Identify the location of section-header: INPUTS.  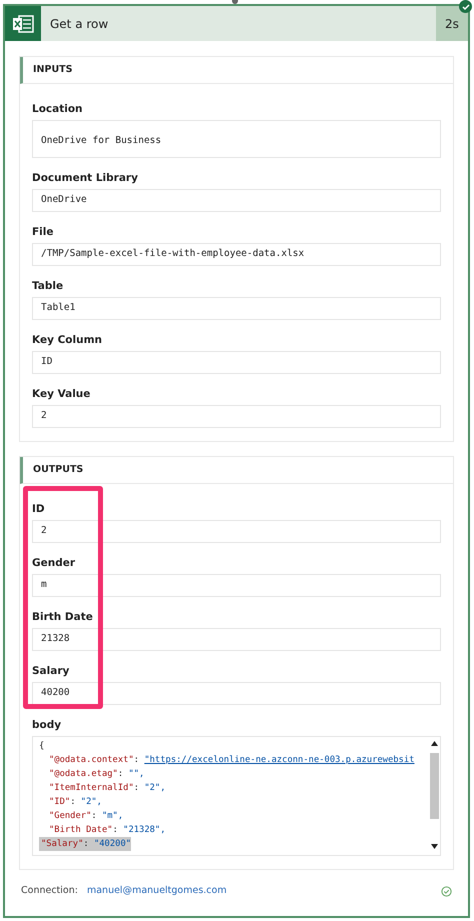
(236, 70).